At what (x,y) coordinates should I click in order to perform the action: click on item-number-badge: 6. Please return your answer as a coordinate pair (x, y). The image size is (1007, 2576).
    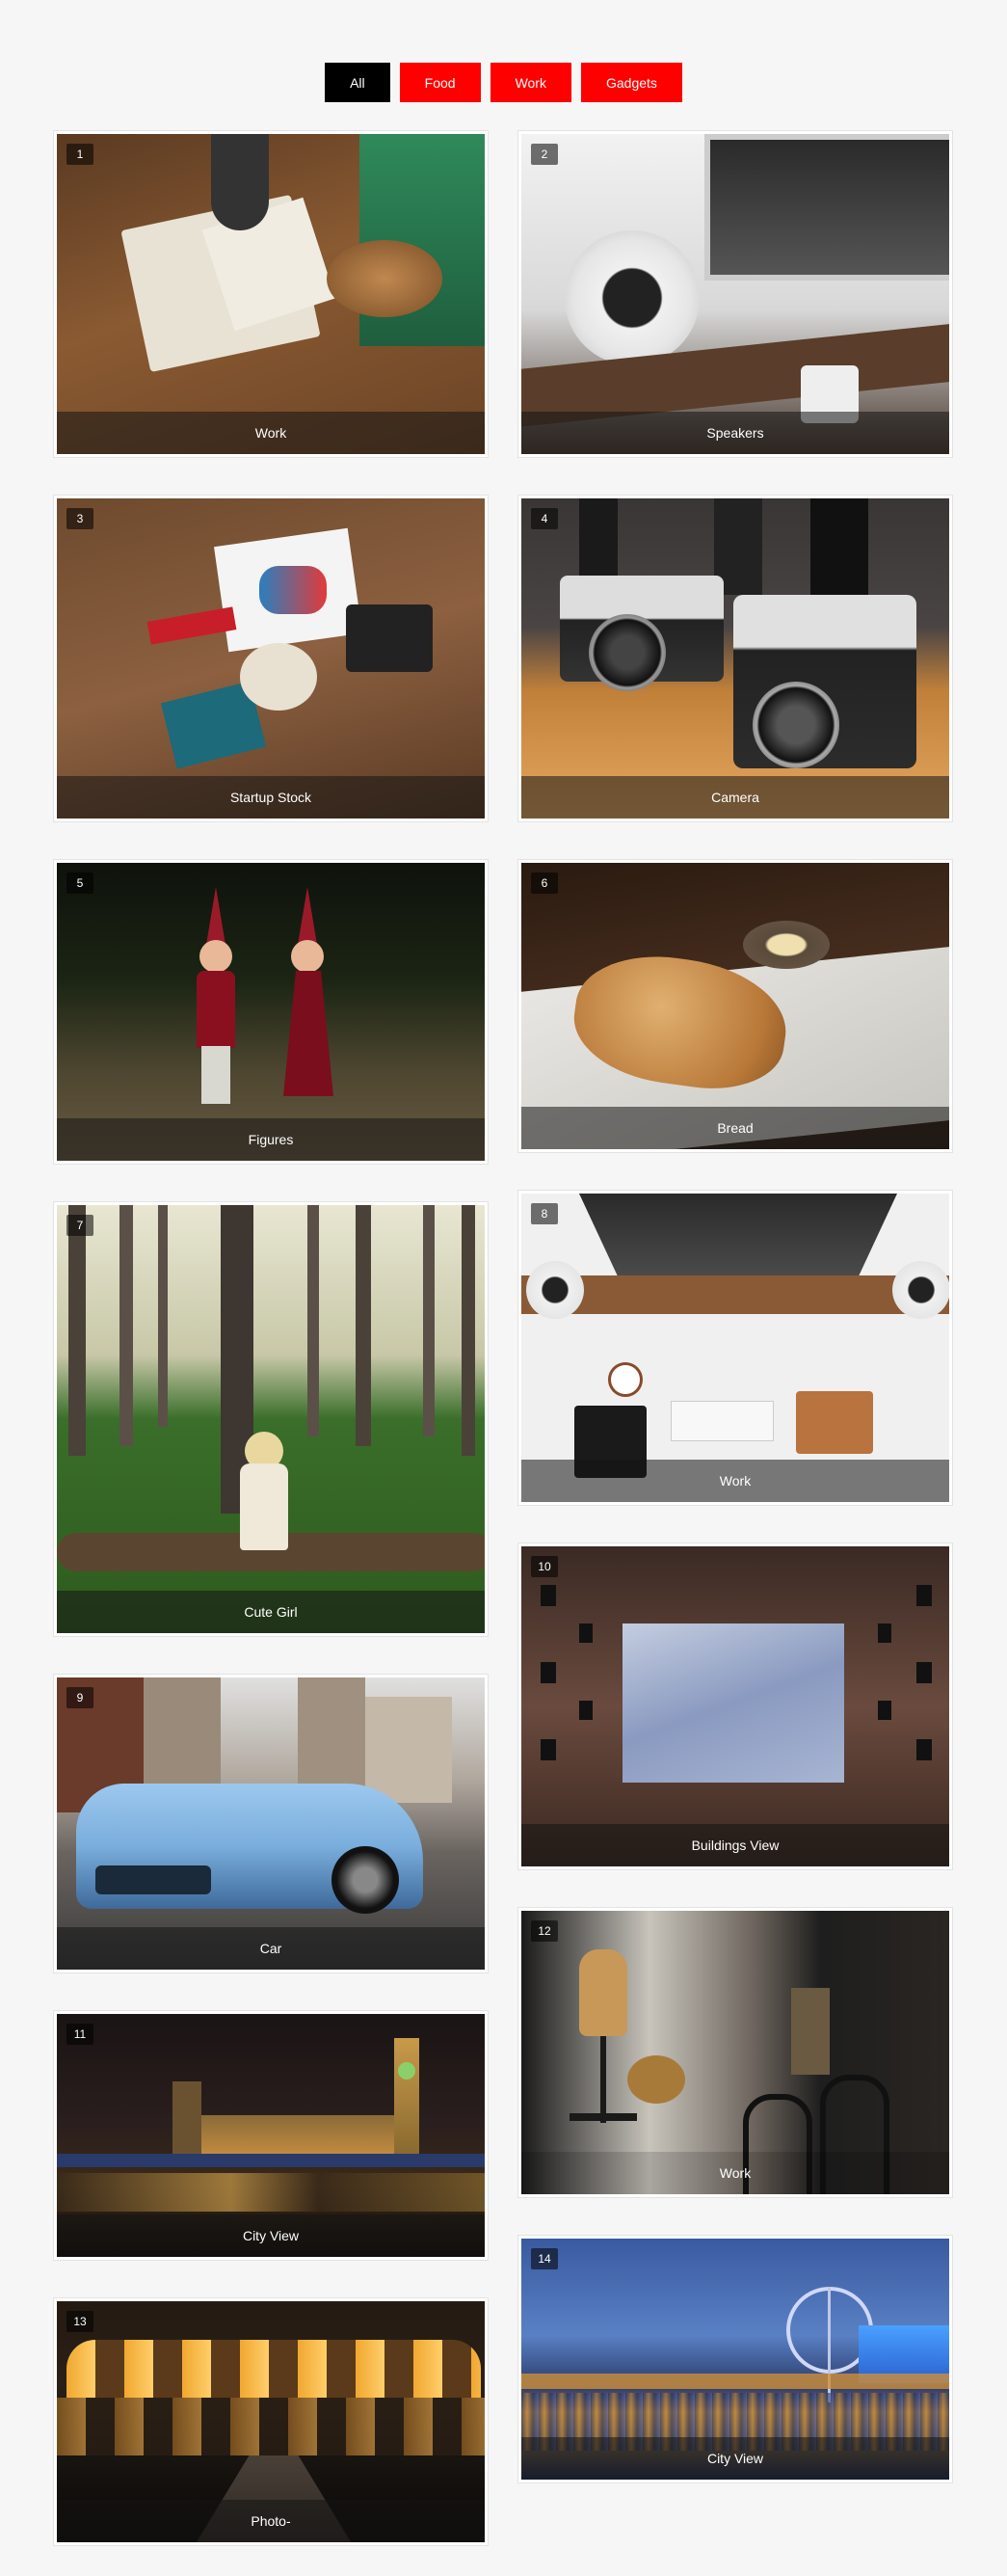
    Looking at the image, I should click on (544, 883).